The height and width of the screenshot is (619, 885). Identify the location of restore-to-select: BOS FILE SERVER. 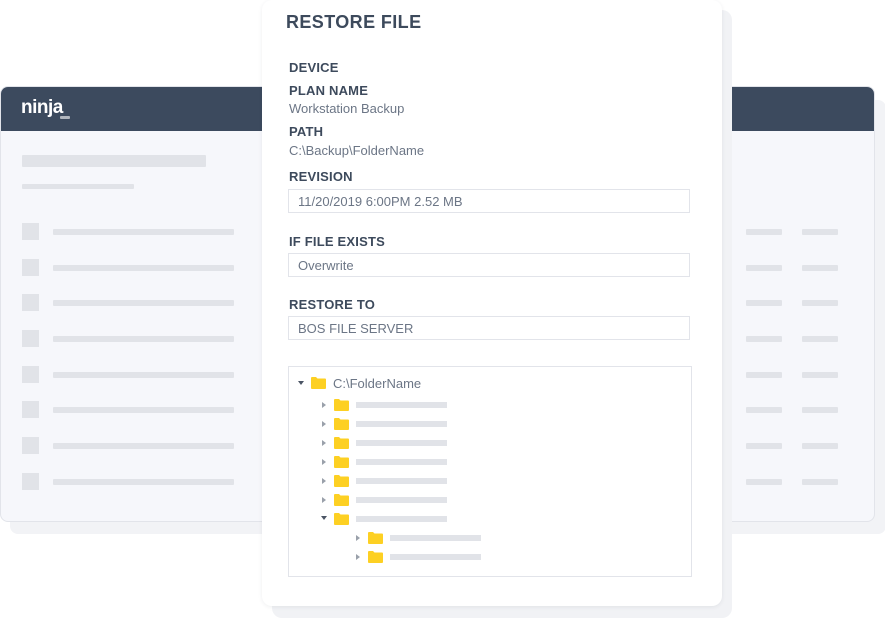
(489, 328).